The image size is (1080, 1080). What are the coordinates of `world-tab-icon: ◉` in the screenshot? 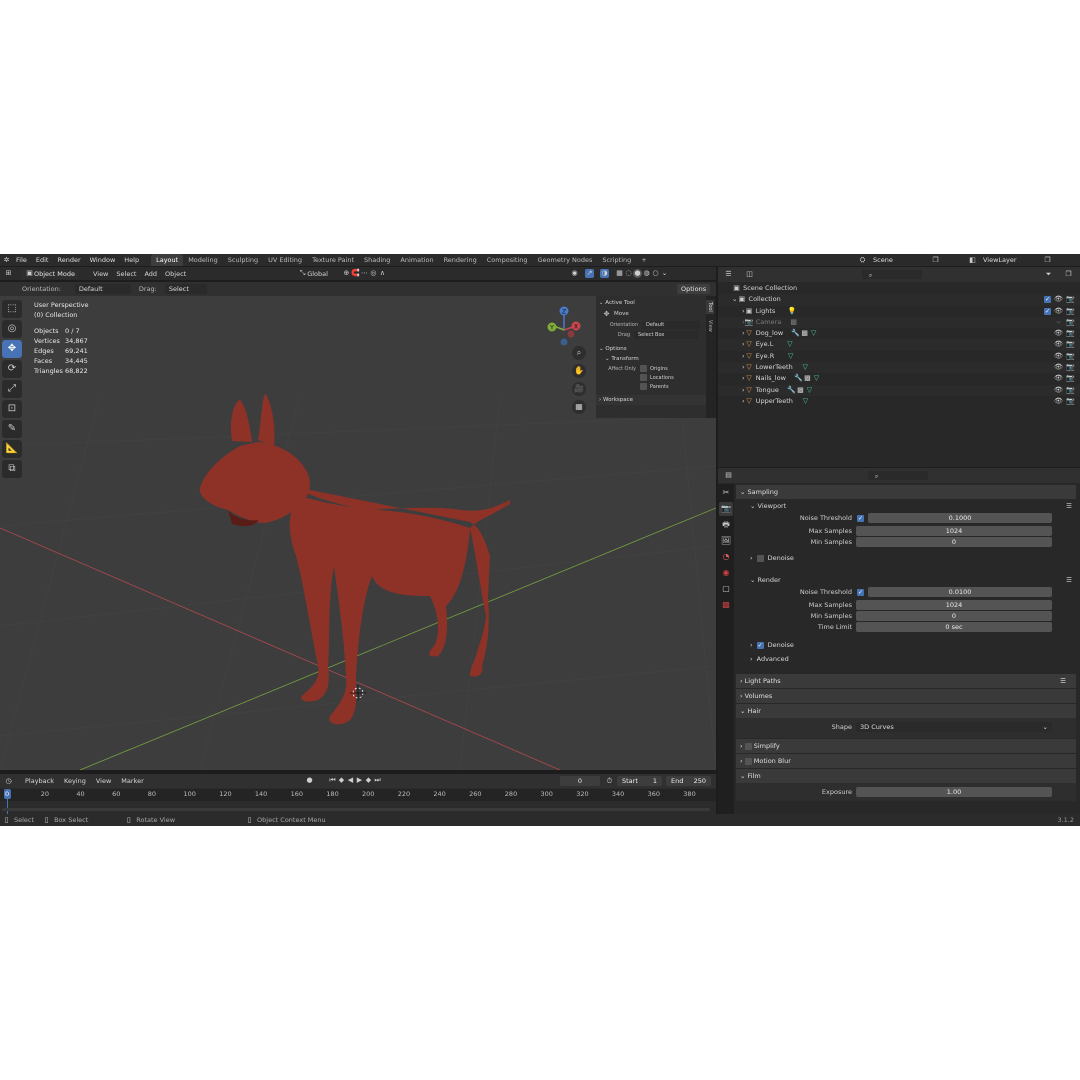 It's located at (726, 573).